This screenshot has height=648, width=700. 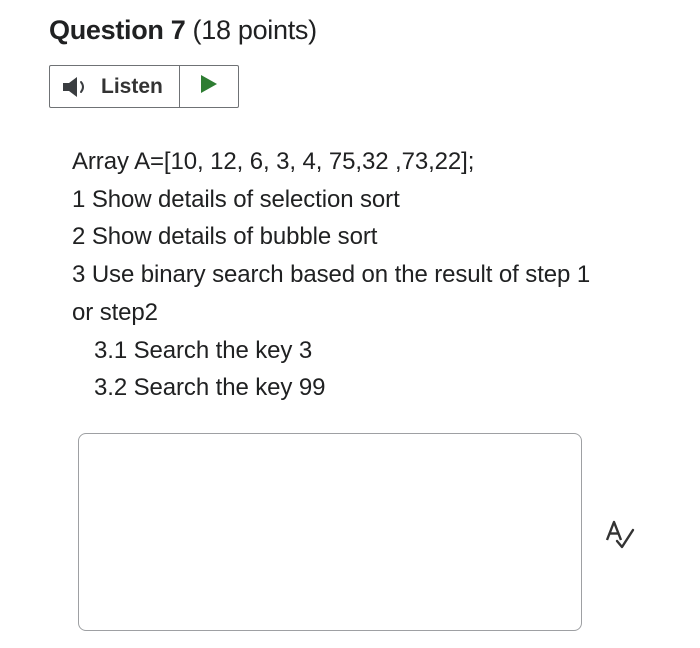 I want to click on listen-button: Listen, so click(x=115, y=86).